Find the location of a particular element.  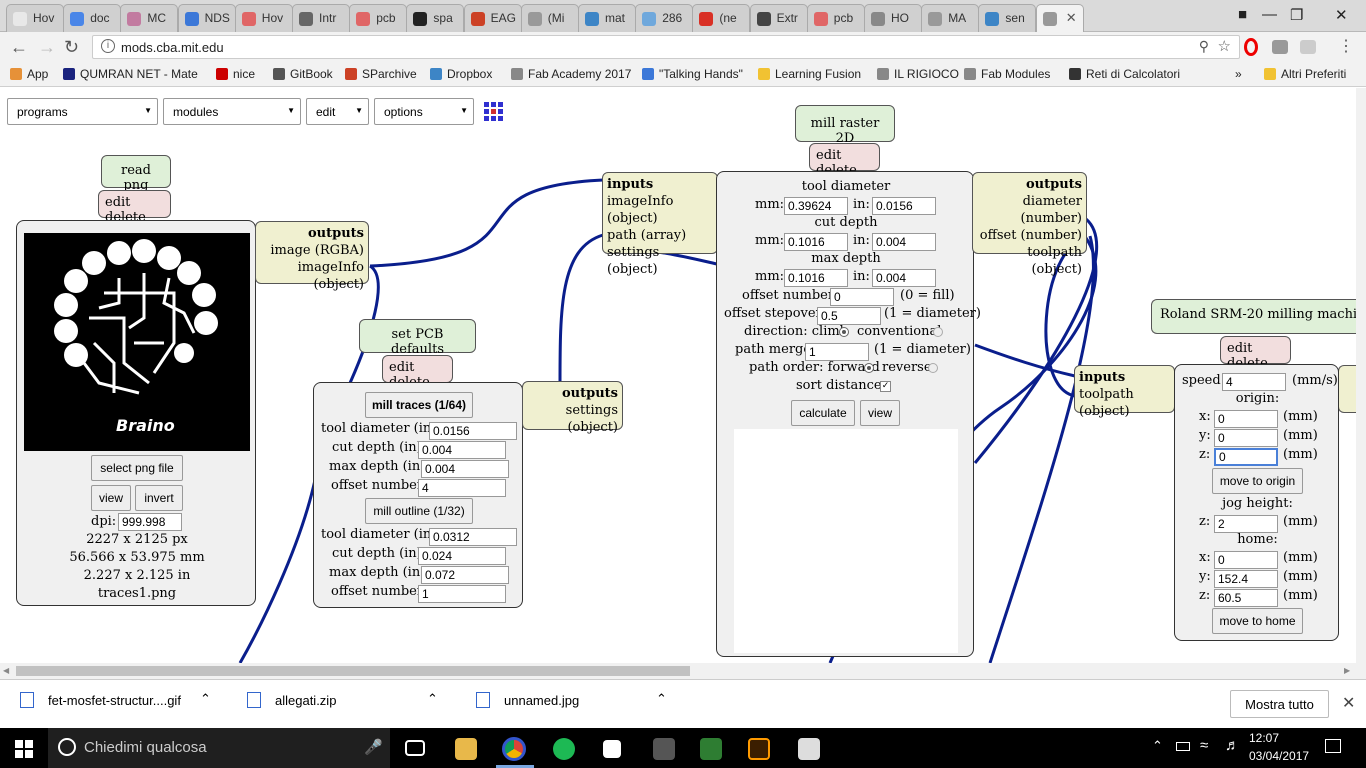

profile-icon: ■ is located at coordinates (1242, 14).